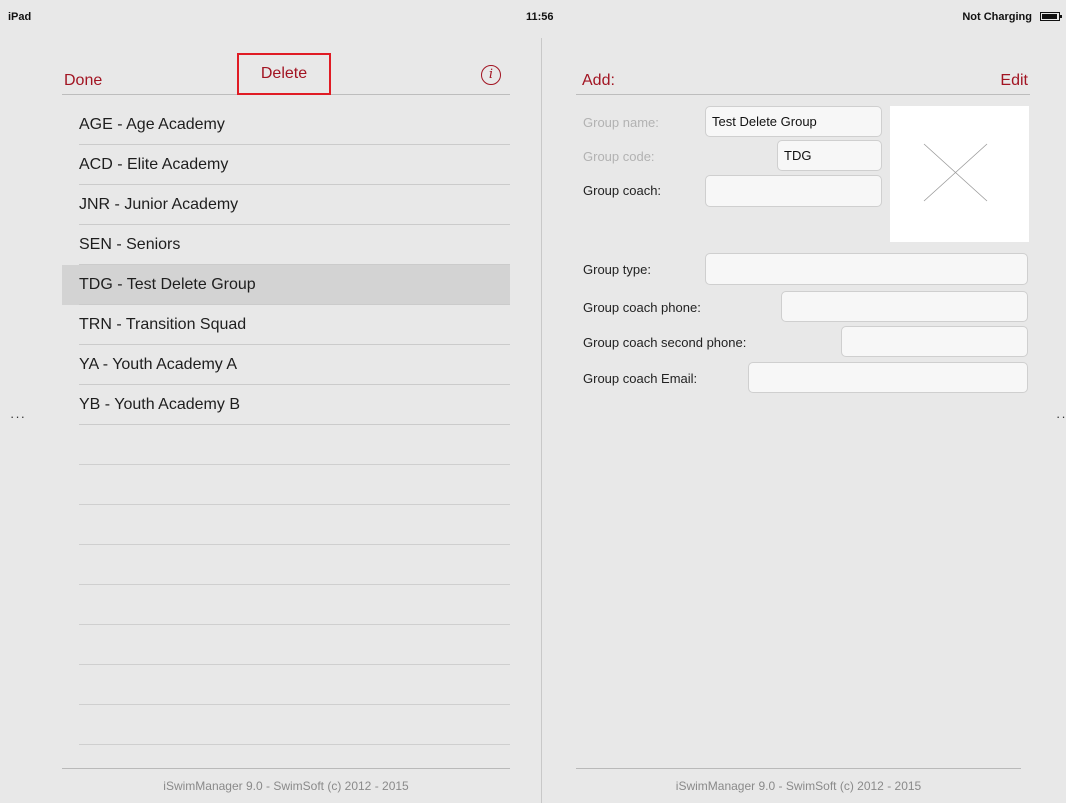 Image resolution: width=1066 pixels, height=803 pixels. What do you see at coordinates (286, 365) in the screenshot?
I see `group-row: YA - Youth Academy A` at bounding box center [286, 365].